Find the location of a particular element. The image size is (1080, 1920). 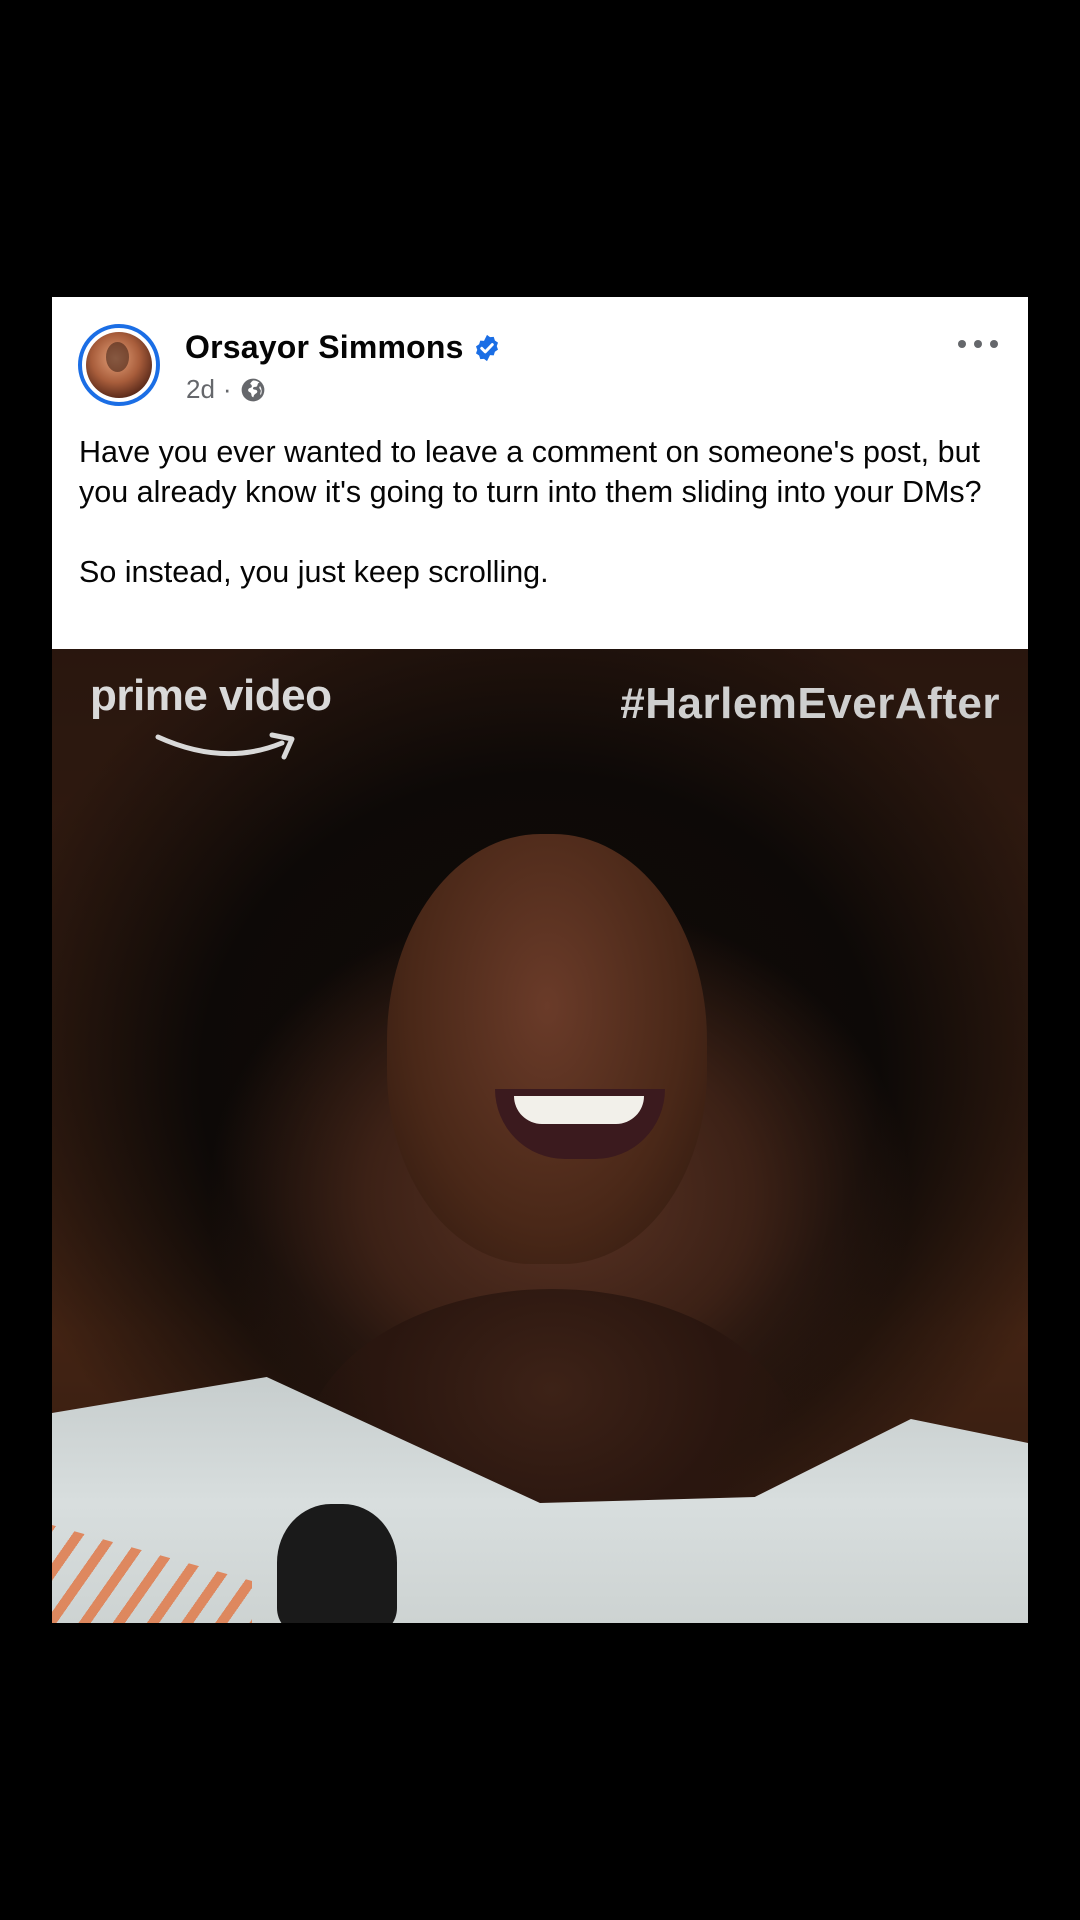

prime-video-smile-icon is located at coordinates (225, 746).